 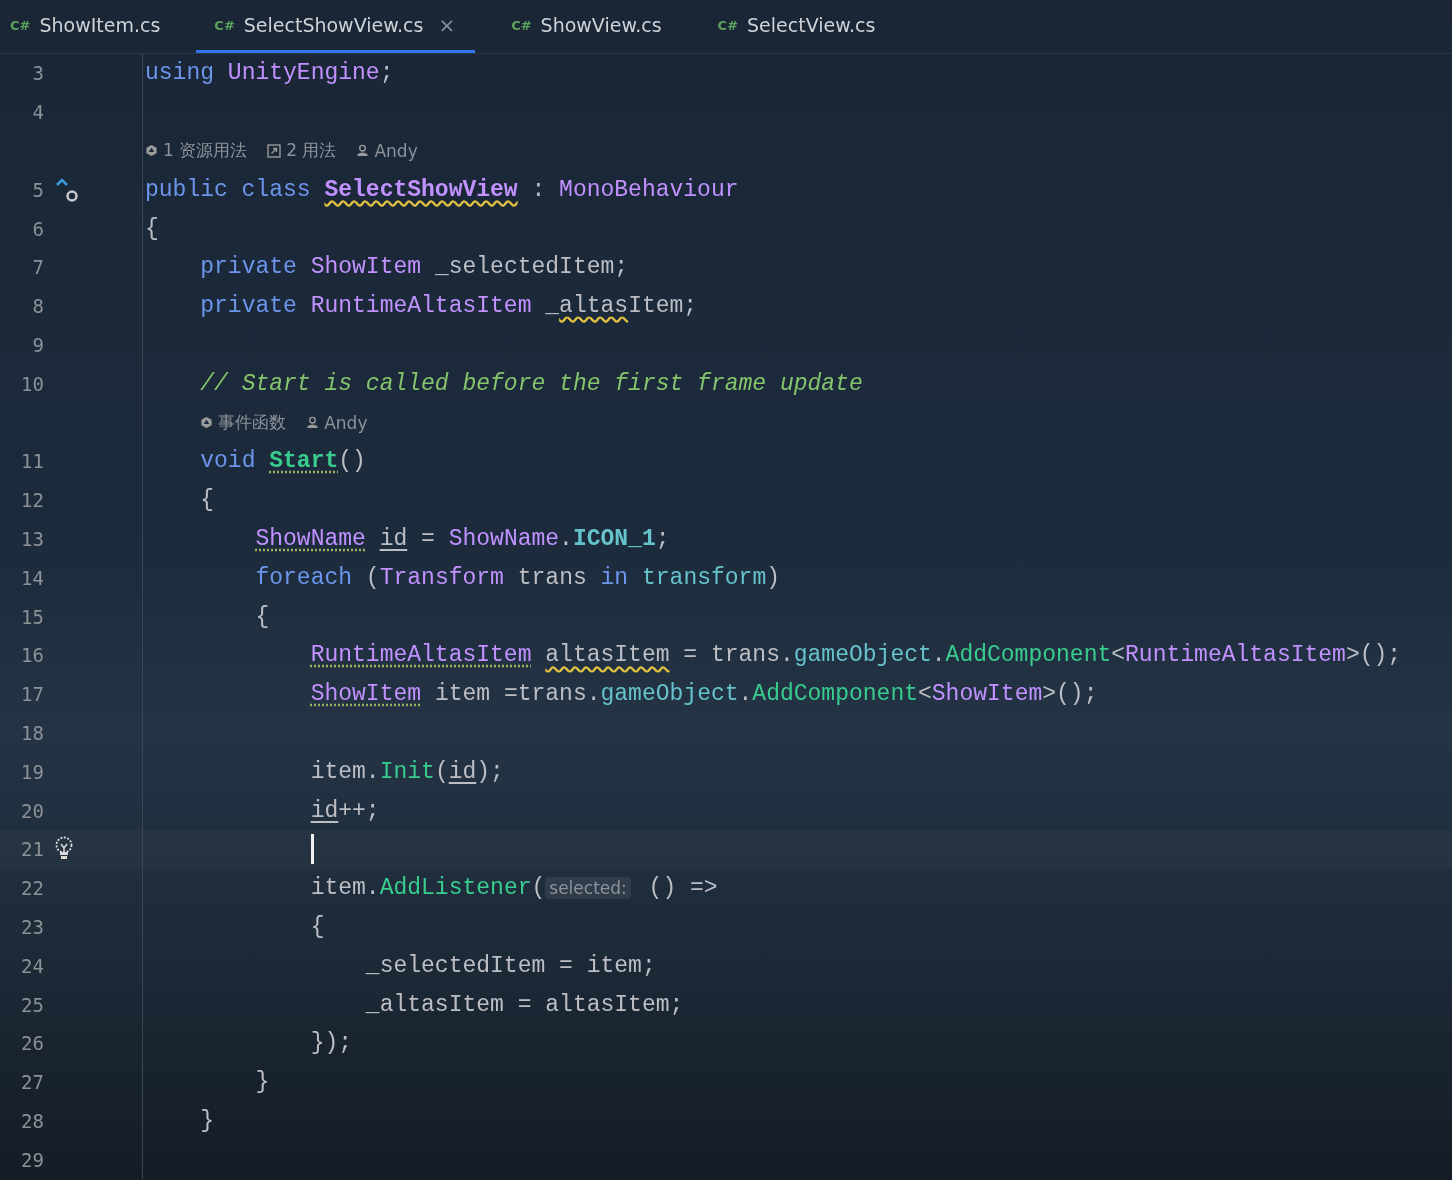 I want to click on code-text: _, so click(x=552, y=306).